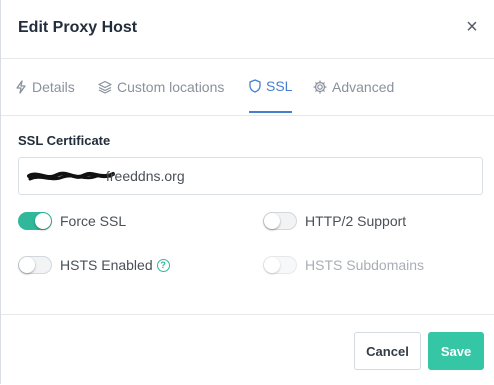  Describe the element at coordinates (53, 86) in the screenshot. I see `tab-label: Details` at that location.